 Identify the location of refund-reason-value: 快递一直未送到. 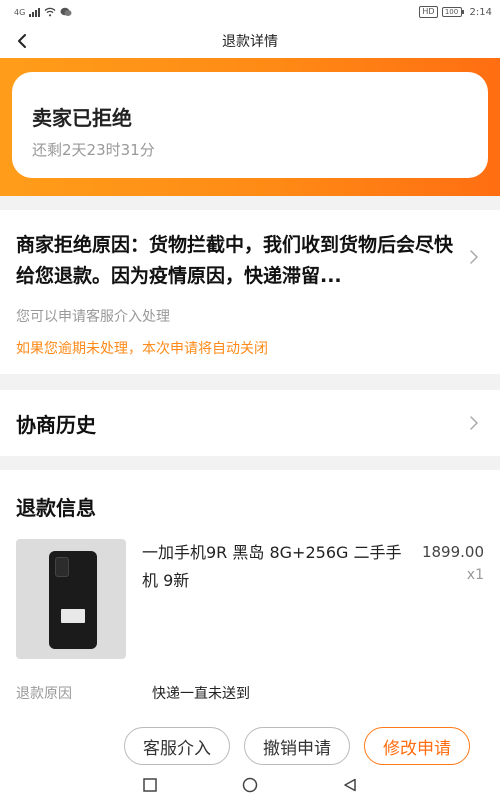
(201, 694).